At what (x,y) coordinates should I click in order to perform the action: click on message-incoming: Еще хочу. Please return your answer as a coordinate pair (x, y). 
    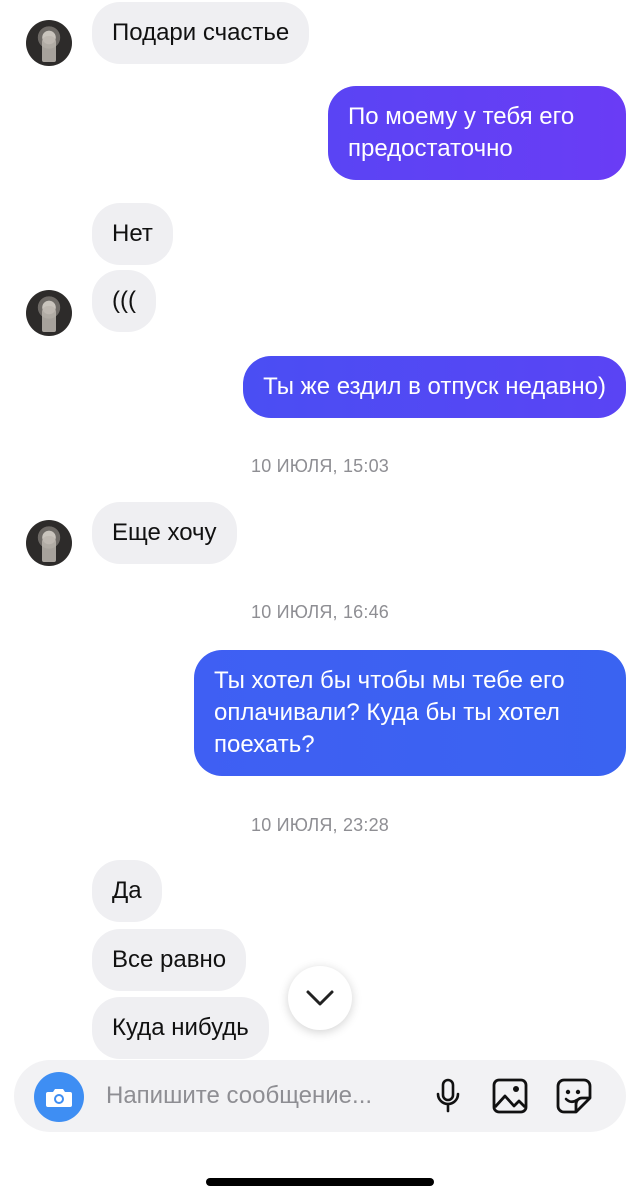
    Looking at the image, I should click on (164, 533).